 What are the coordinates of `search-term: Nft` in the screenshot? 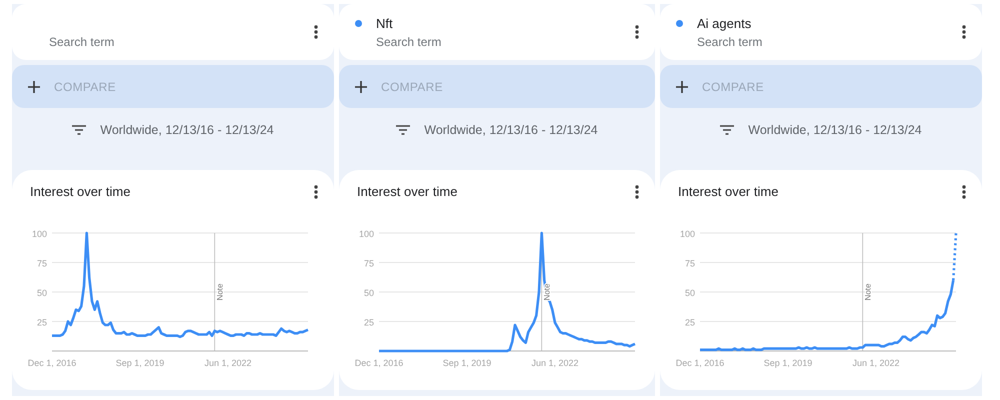 It's located at (384, 23).